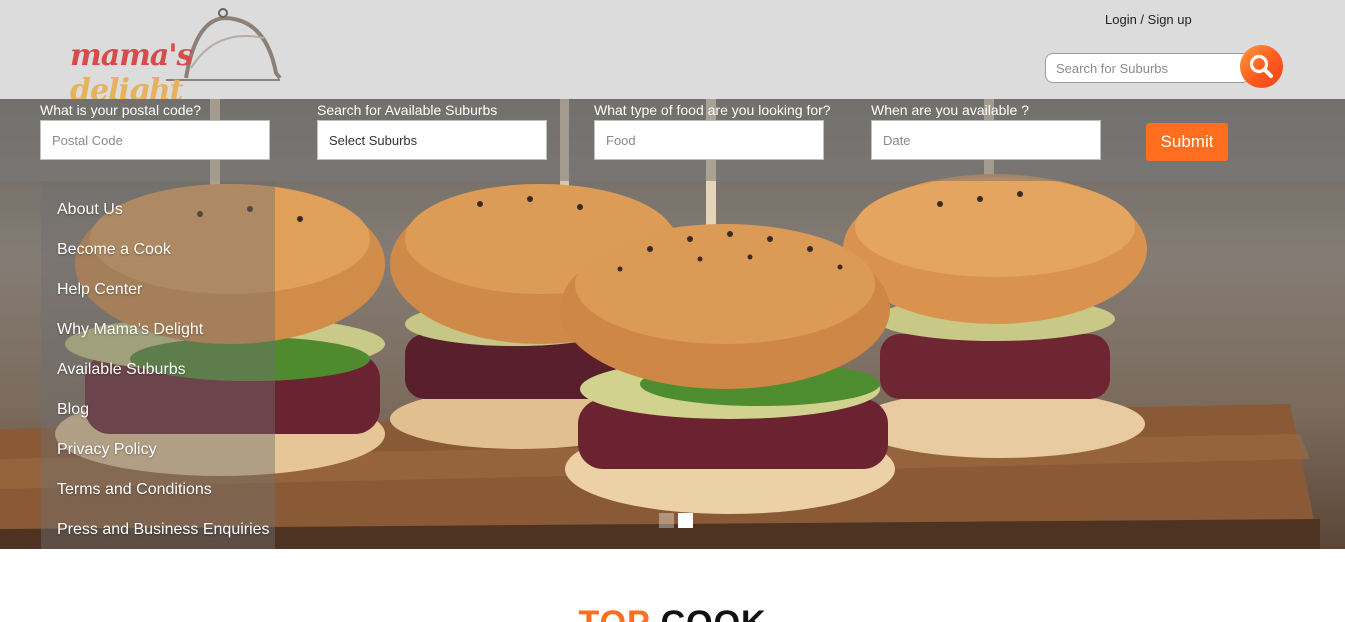 The image size is (1345, 622). What do you see at coordinates (373, 140) in the screenshot?
I see `suburbs-select-value: Select Suburbs` at bounding box center [373, 140].